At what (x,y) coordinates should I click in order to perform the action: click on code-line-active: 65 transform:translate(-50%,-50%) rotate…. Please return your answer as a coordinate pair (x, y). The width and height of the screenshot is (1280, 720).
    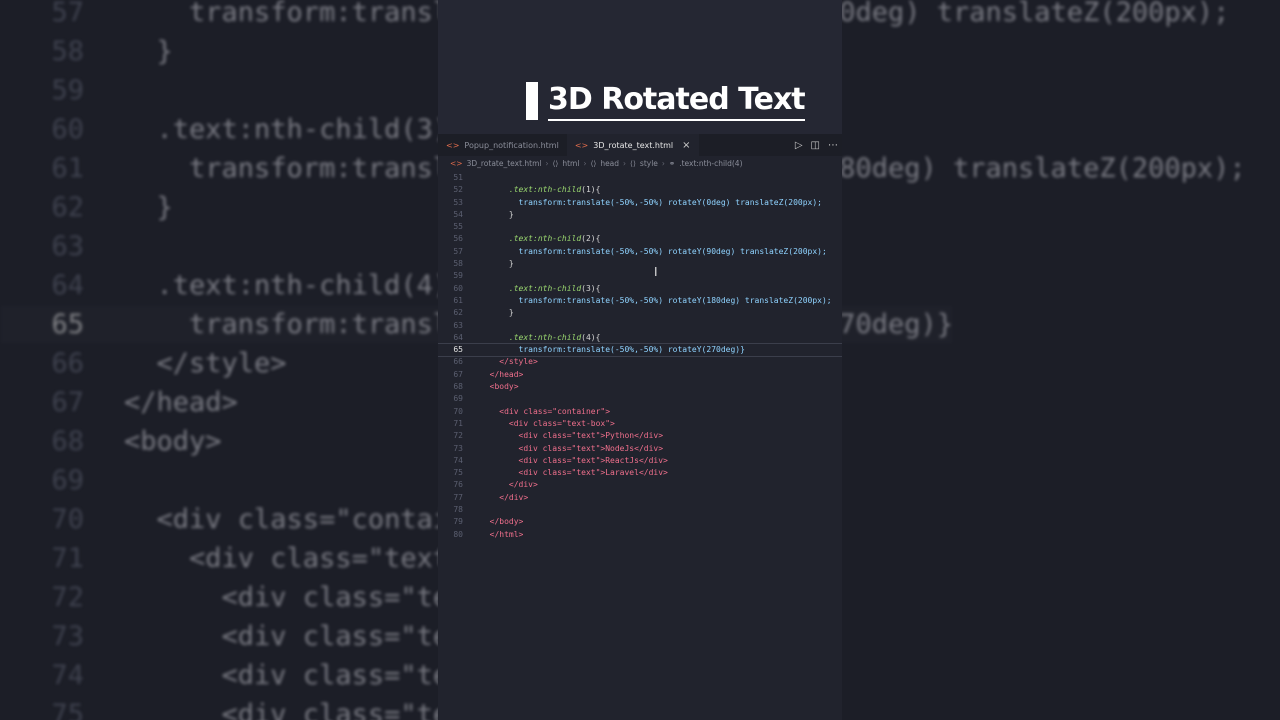
    Looking at the image, I should click on (640, 350).